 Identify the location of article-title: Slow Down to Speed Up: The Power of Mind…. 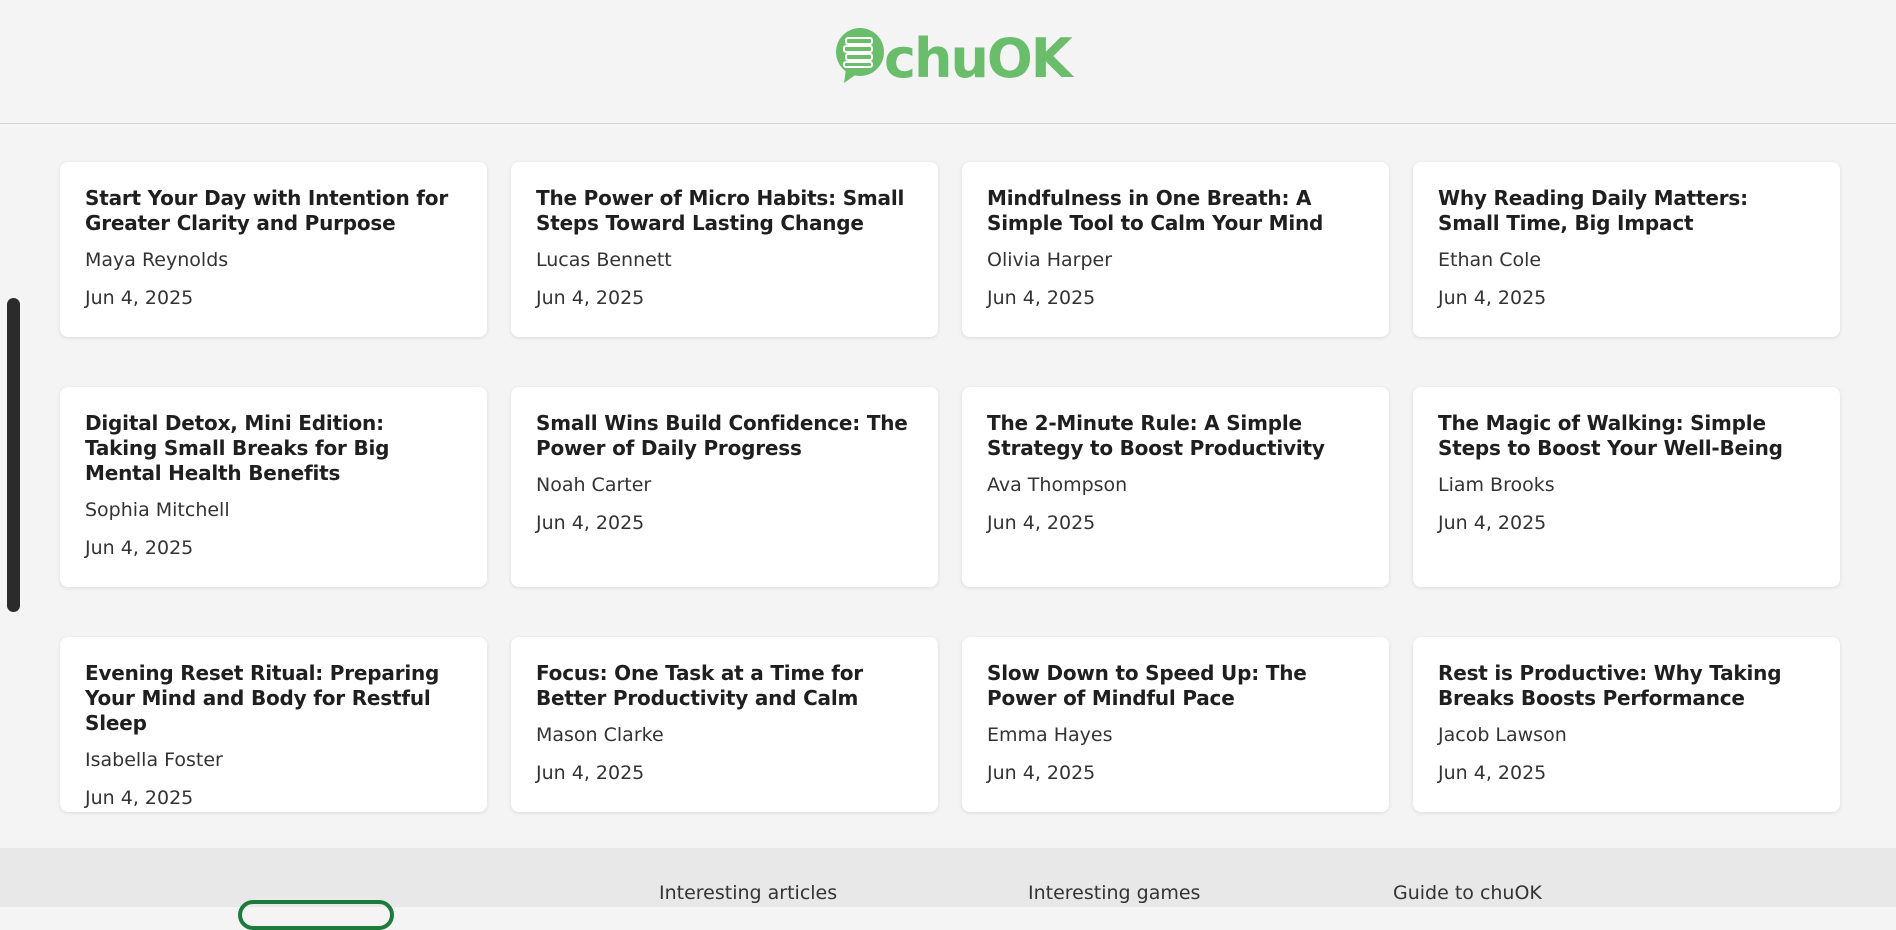
(1175, 686).